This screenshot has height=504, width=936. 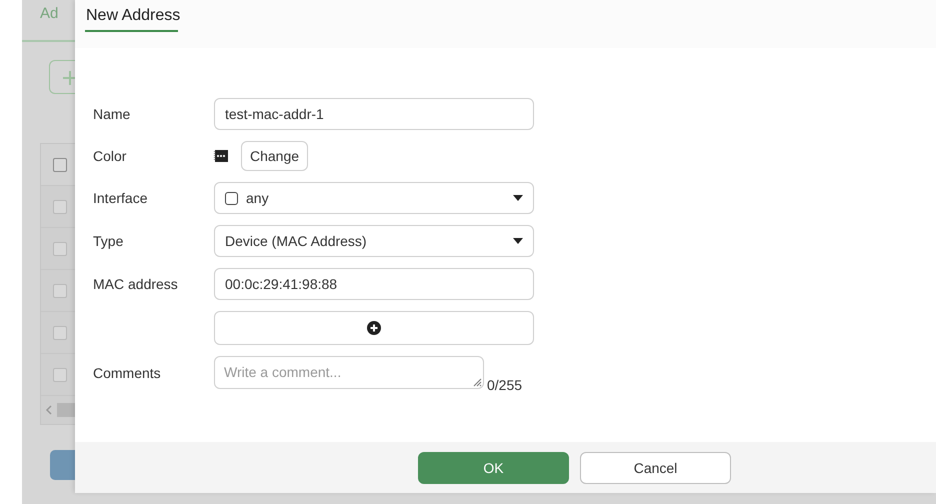 I want to click on primary-button: OK, so click(x=493, y=468).